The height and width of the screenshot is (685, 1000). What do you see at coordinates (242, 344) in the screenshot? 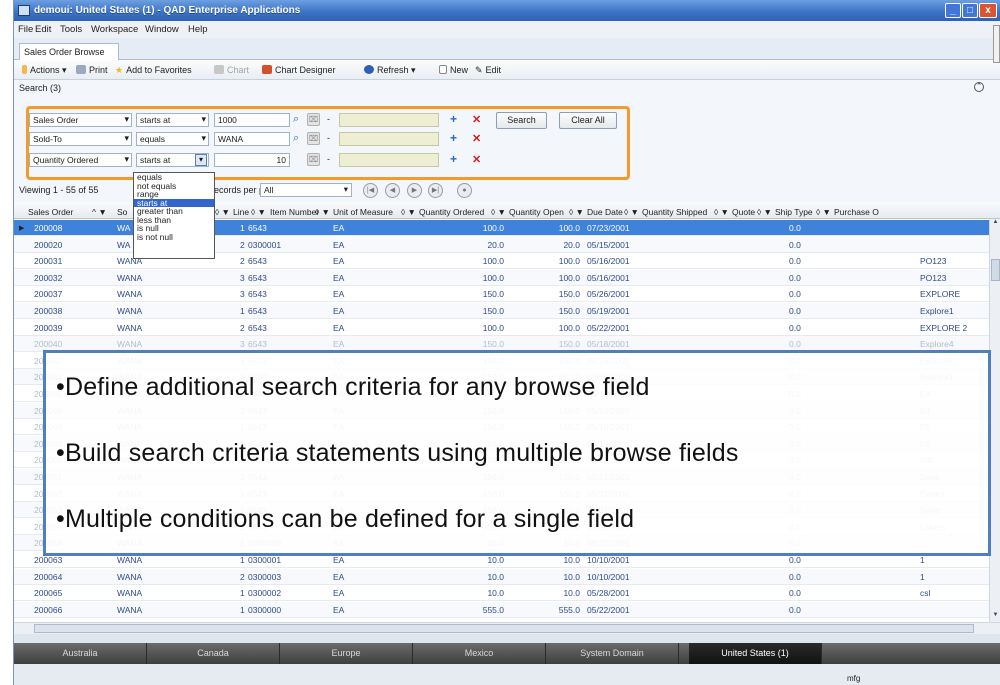
I see `cell-line: 3` at bounding box center [242, 344].